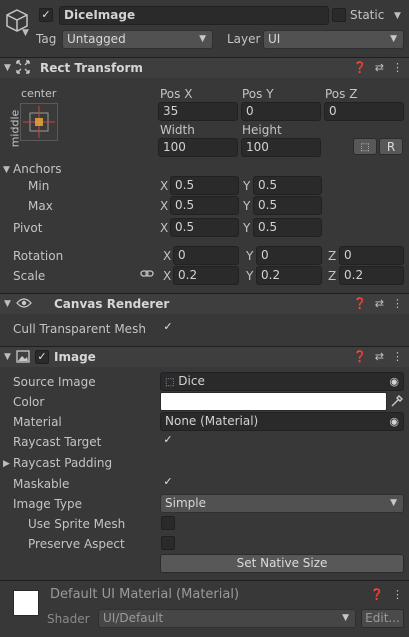  What do you see at coordinates (147, 274) in the screenshot?
I see `link-icon` at bounding box center [147, 274].